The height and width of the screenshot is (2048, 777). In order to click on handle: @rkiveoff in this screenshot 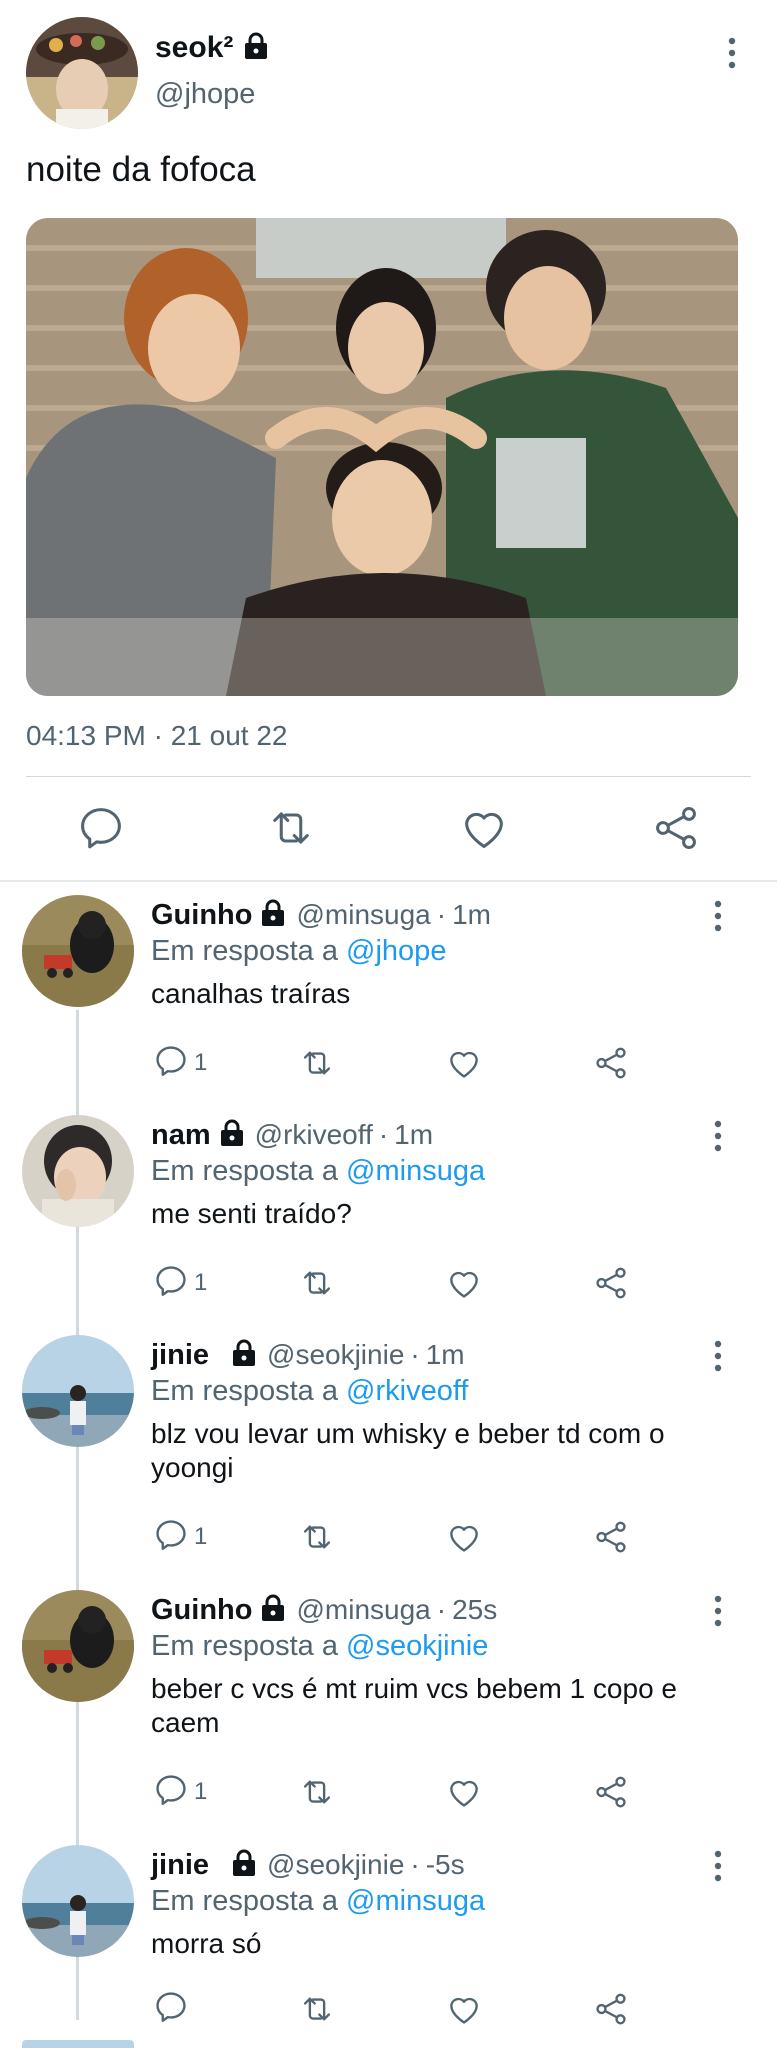, I will do `click(314, 1135)`.